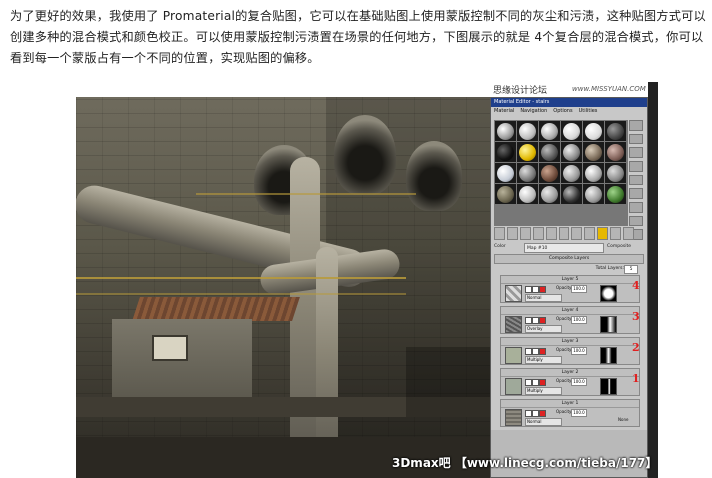 This screenshot has height=478, width=712. I want to click on show-map-in-viewport-icon, so click(603, 233).